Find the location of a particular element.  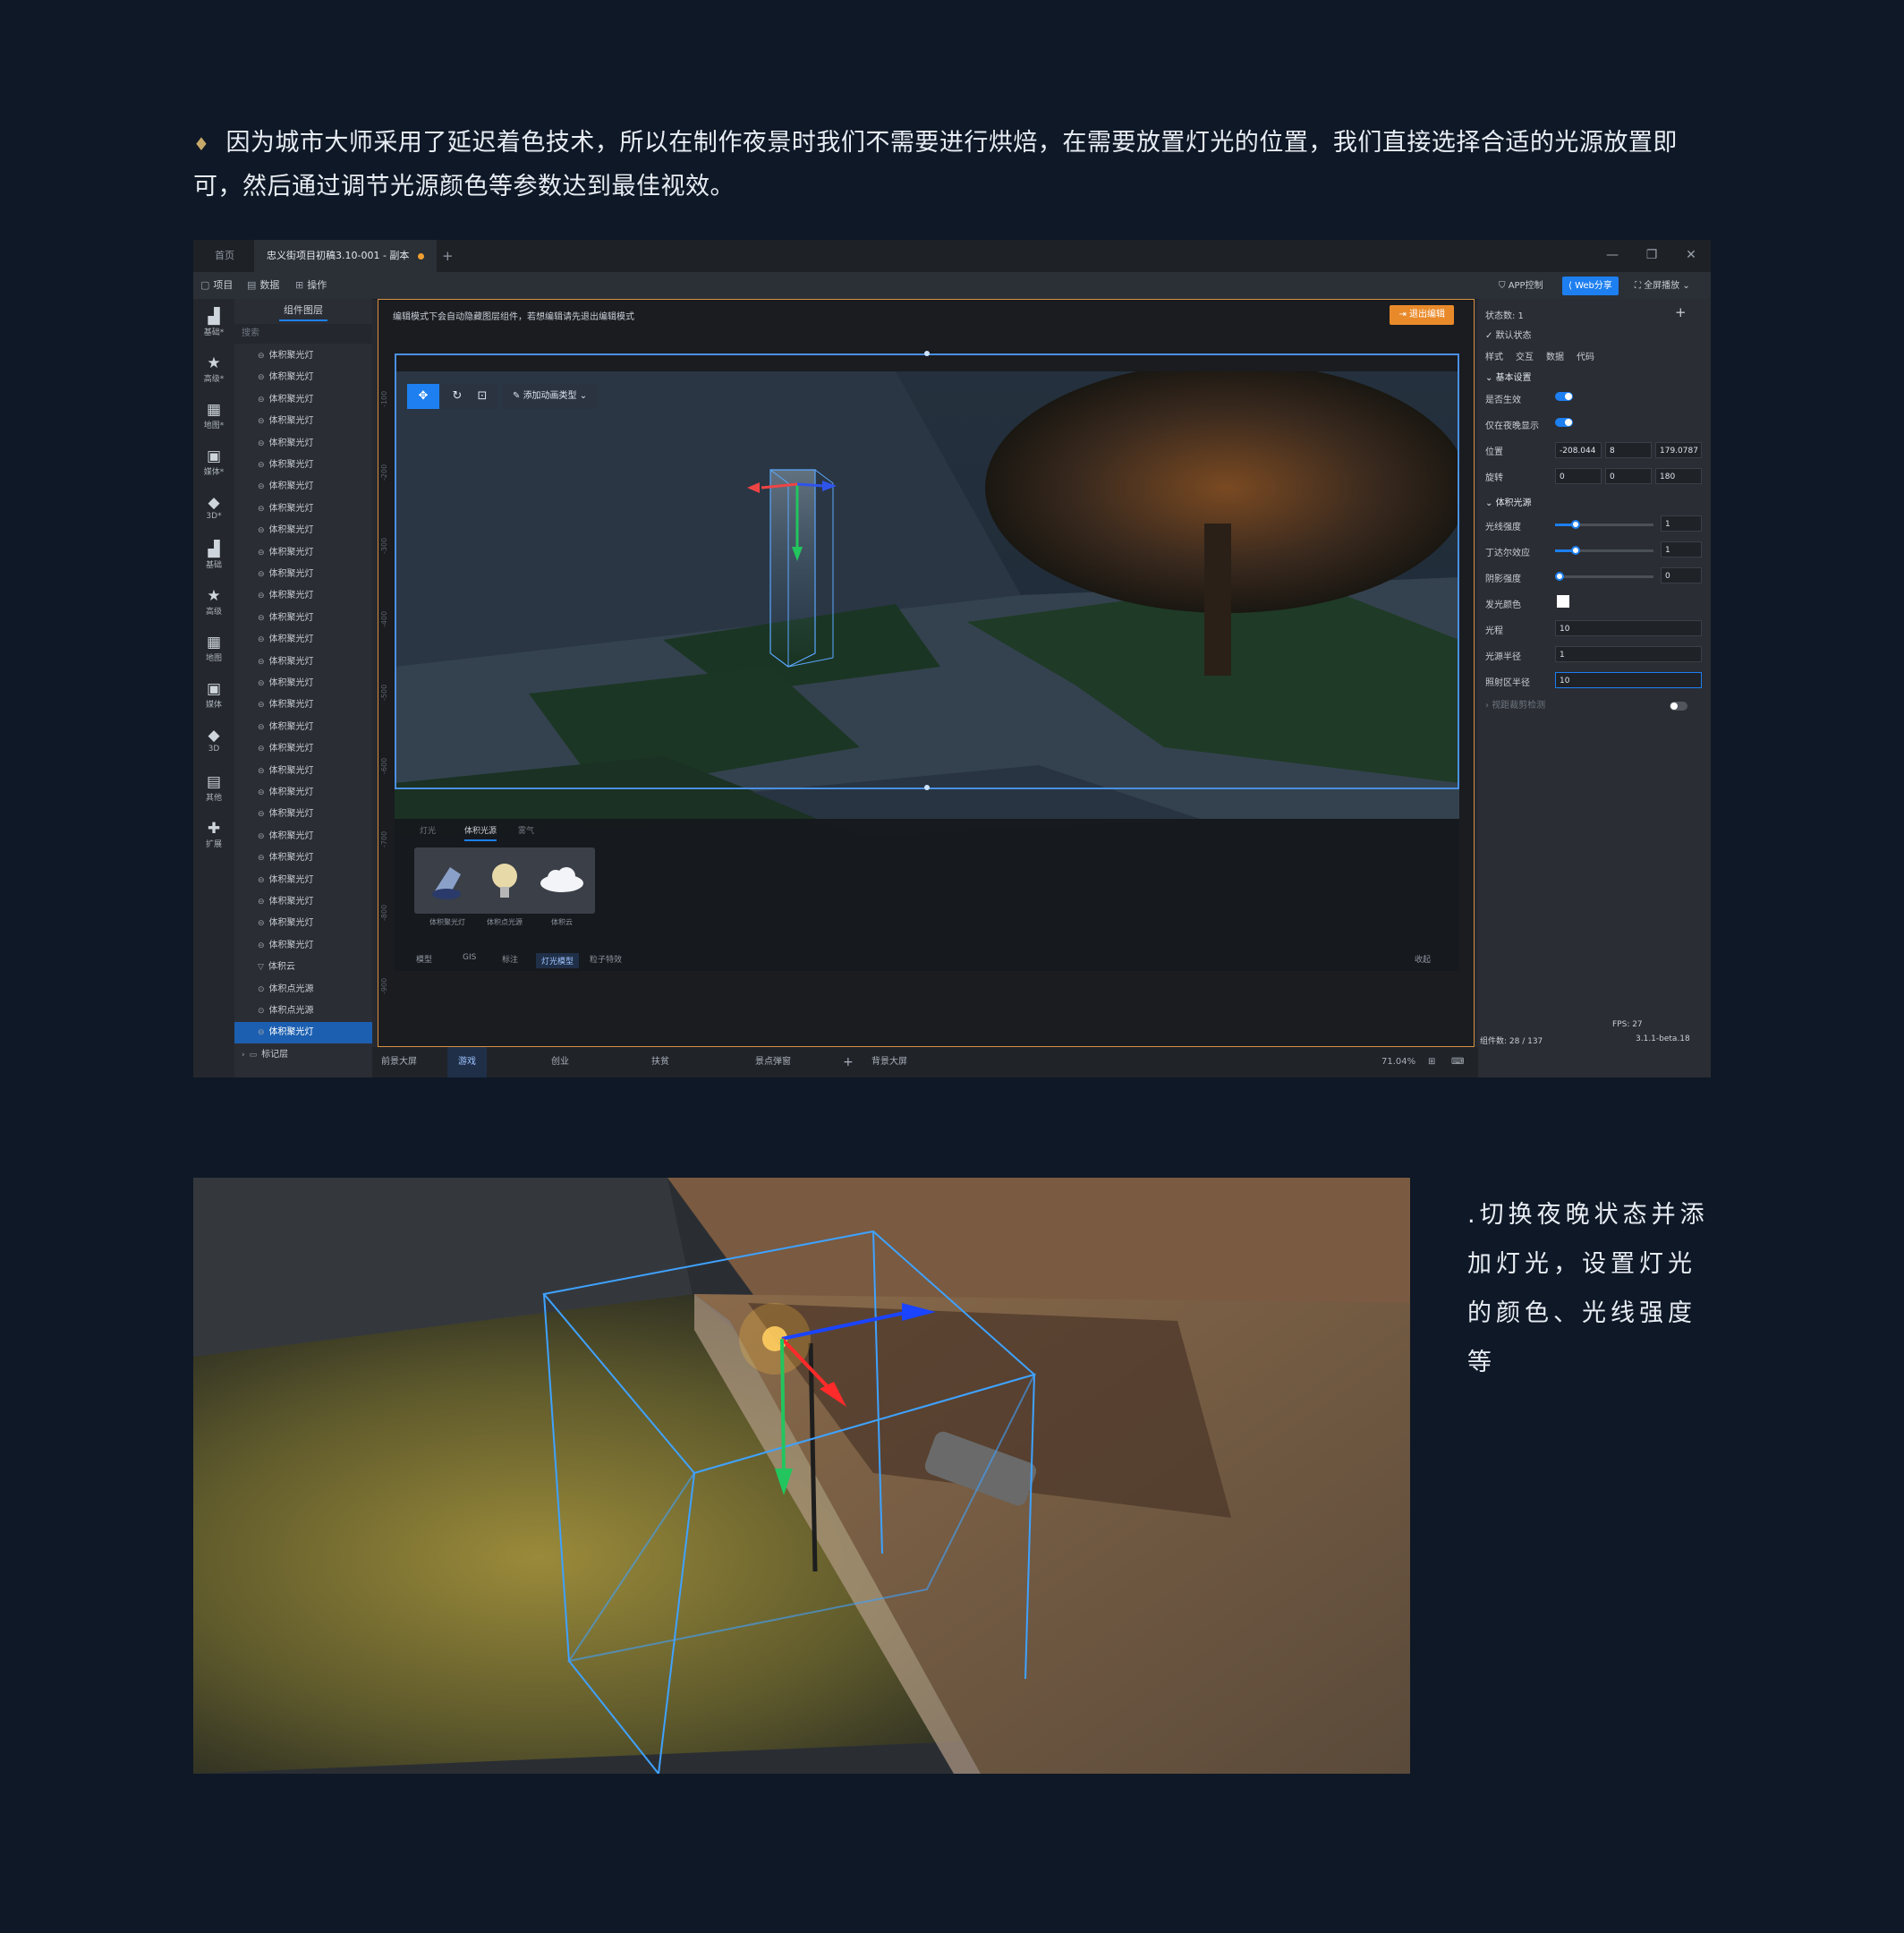

layer-panel-header: 组件图层 is located at coordinates (303, 310).